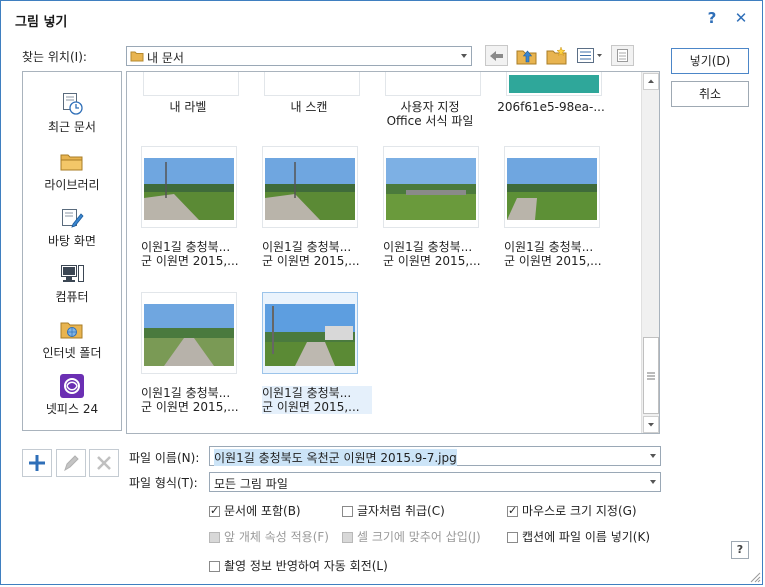 This screenshot has width=765, height=587. I want to click on mouse-size-checkbox: 마우스로 크기 지정(G), so click(572, 510).